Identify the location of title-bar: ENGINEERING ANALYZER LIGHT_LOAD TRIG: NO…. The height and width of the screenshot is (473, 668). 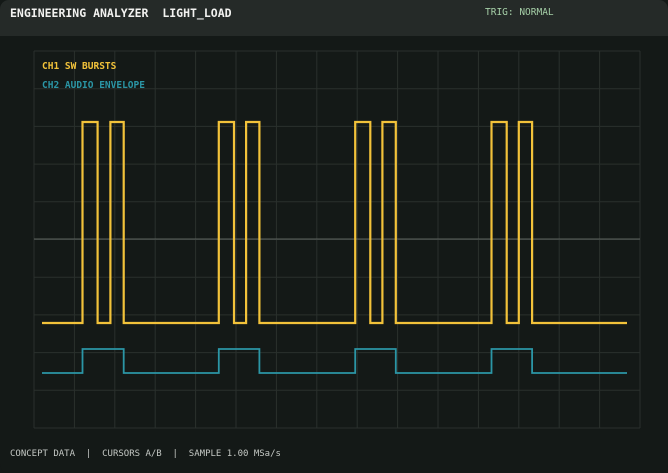
(334, 18).